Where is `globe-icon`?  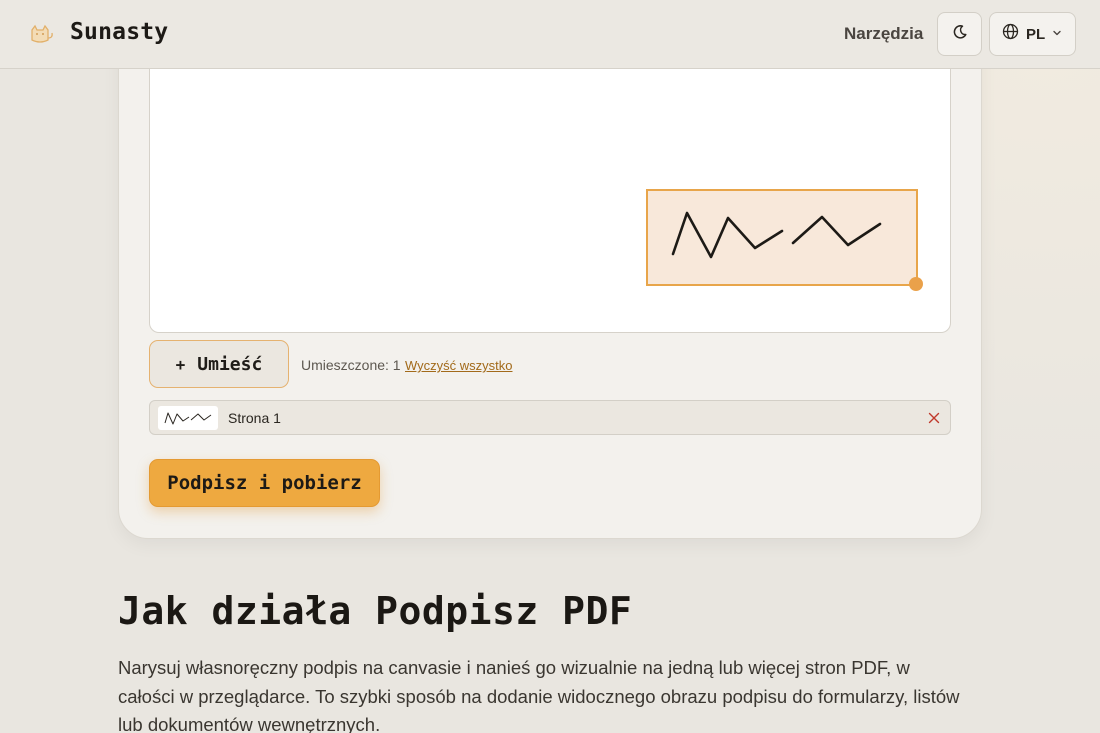 globe-icon is located at coordinates (1010, 34).